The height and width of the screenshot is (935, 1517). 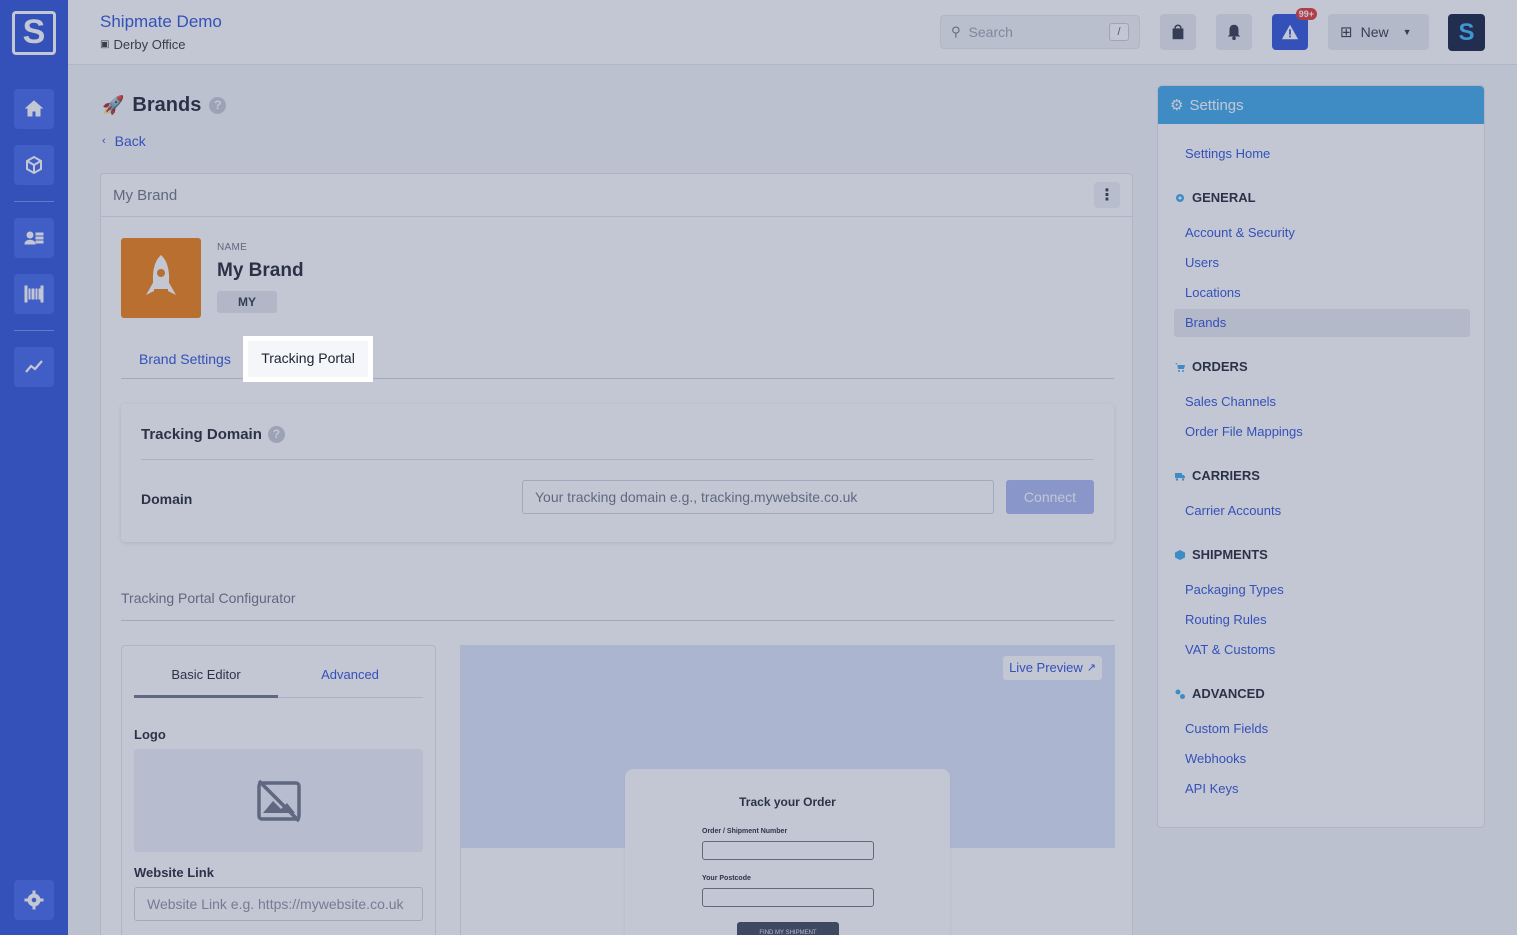 I want to click on rocket-icon: 🚀, so click(x=113, y=105).